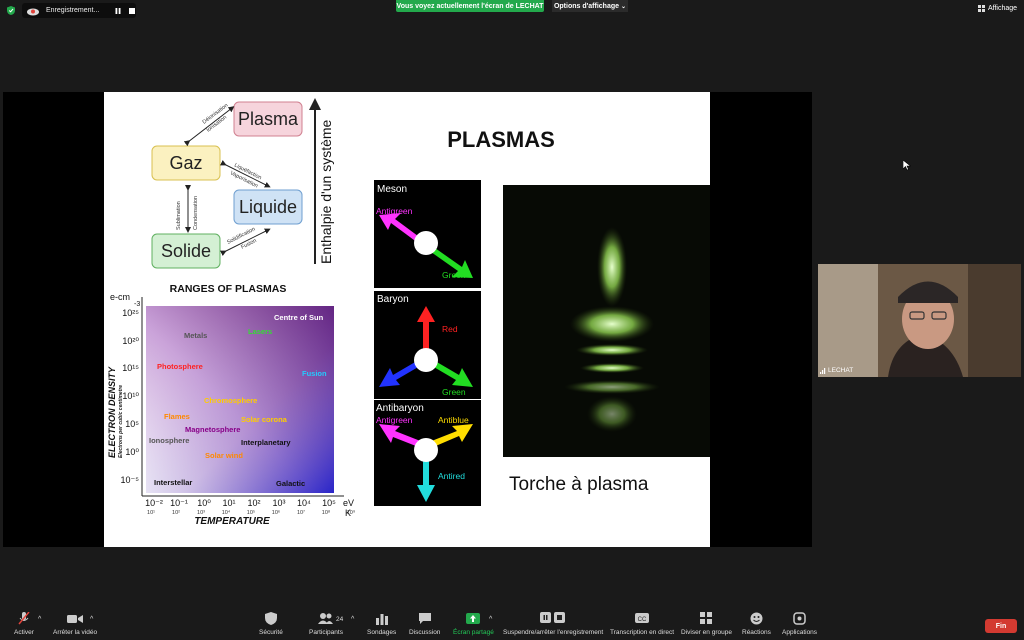 The width and height of the screenshot is (1024, 640). Describe the element at coordinates (251, 512) in the screenshot. I see `x-tick-k-label: 10⁵` at that location.